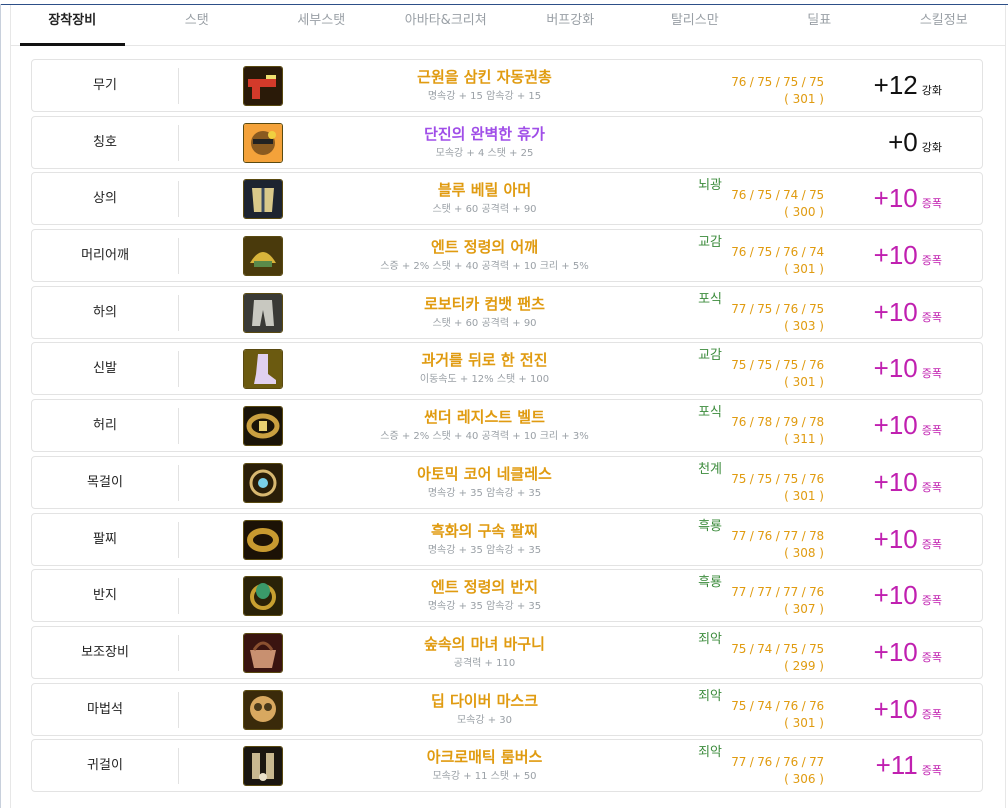 This screenshot has height=808, width=1008. I want to click on slot-label: 머리어깨, so click(105, 256).